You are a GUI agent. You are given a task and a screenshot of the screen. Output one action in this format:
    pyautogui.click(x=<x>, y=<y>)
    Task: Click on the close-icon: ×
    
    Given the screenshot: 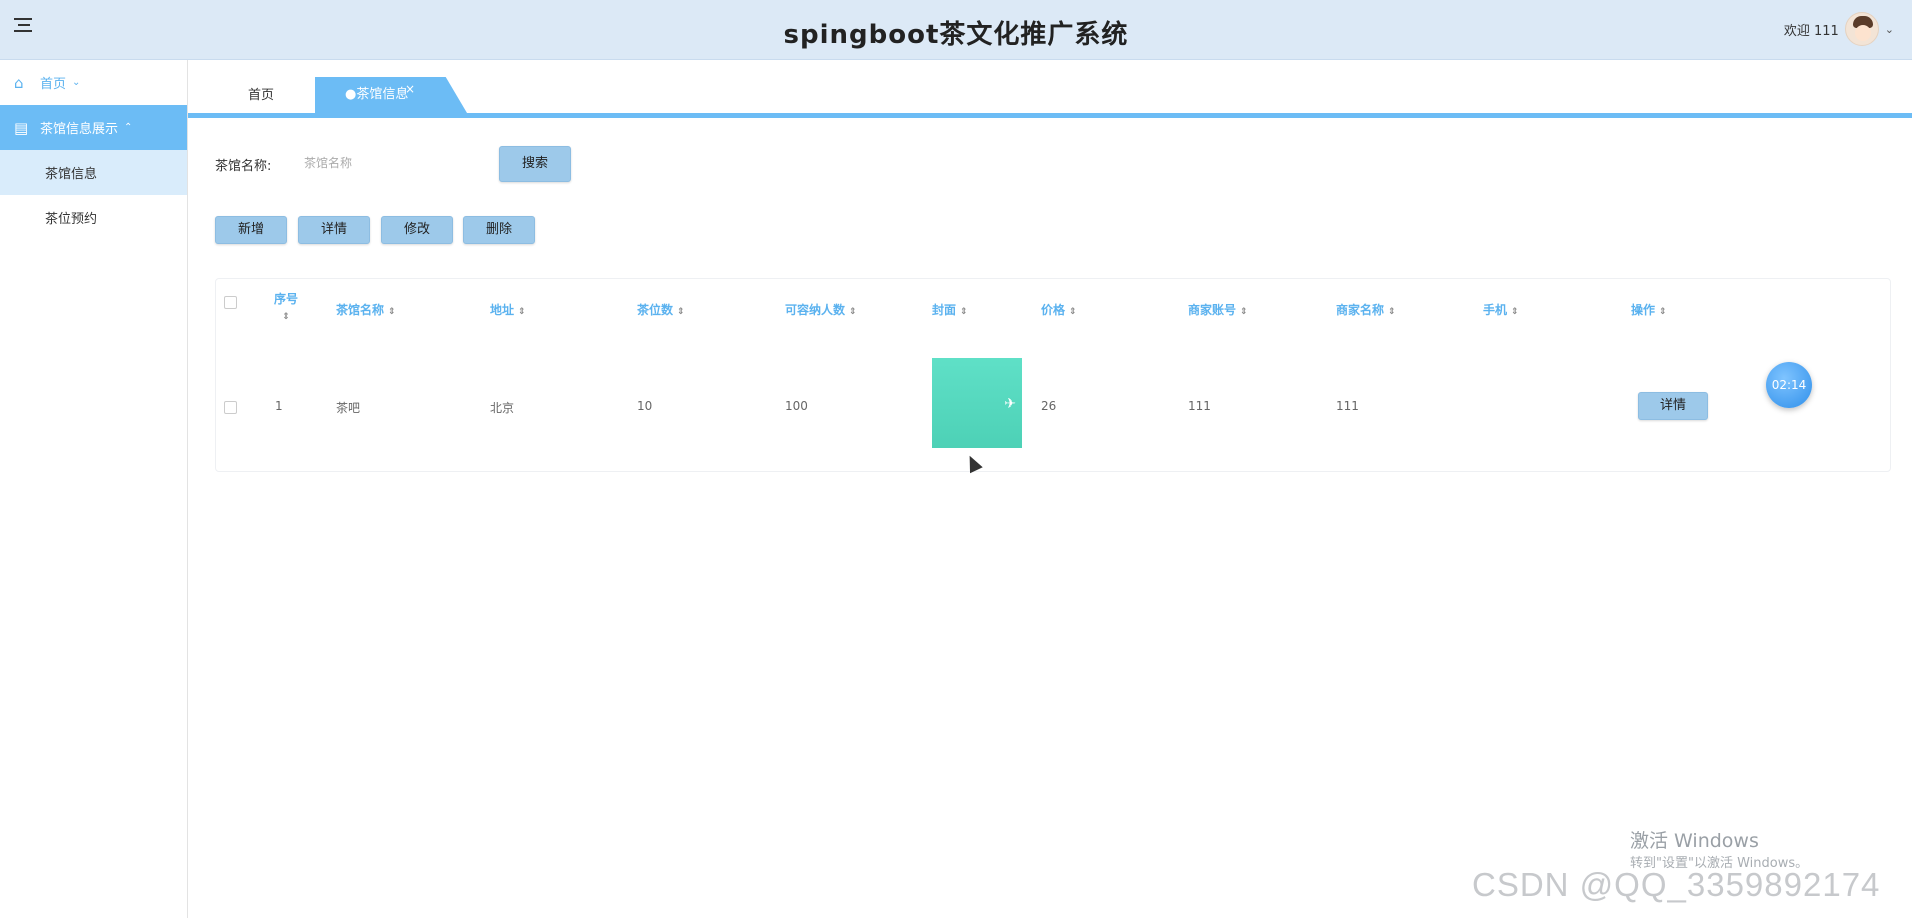 What is the action you would take?
    pyautogui.click(x=410, y=92)
    